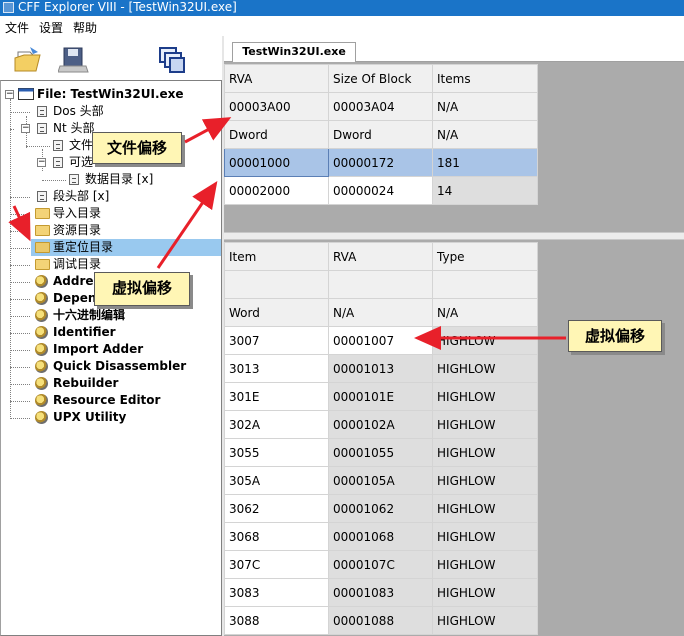 Image resolution: width=684 pixels, height=636 pixels. I want to click on tree-item-label: 十六进制编辑, so click(89, 315).